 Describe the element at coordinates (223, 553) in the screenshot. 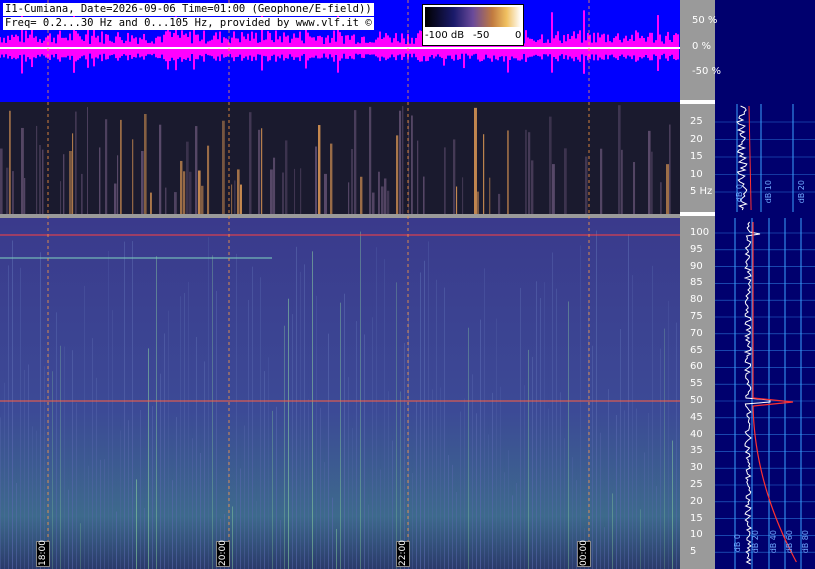

I see `time-label: 20:00` at that location.